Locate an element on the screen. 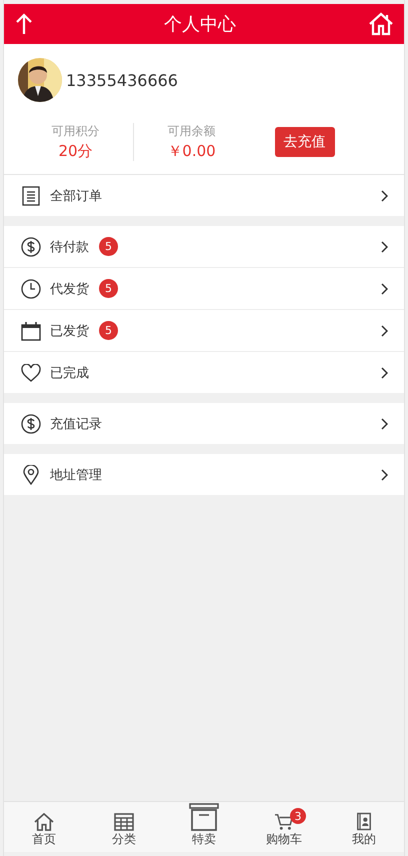 The image size is (408, 856). cart-count-badge: 3 is located at coordinates (298, 816).